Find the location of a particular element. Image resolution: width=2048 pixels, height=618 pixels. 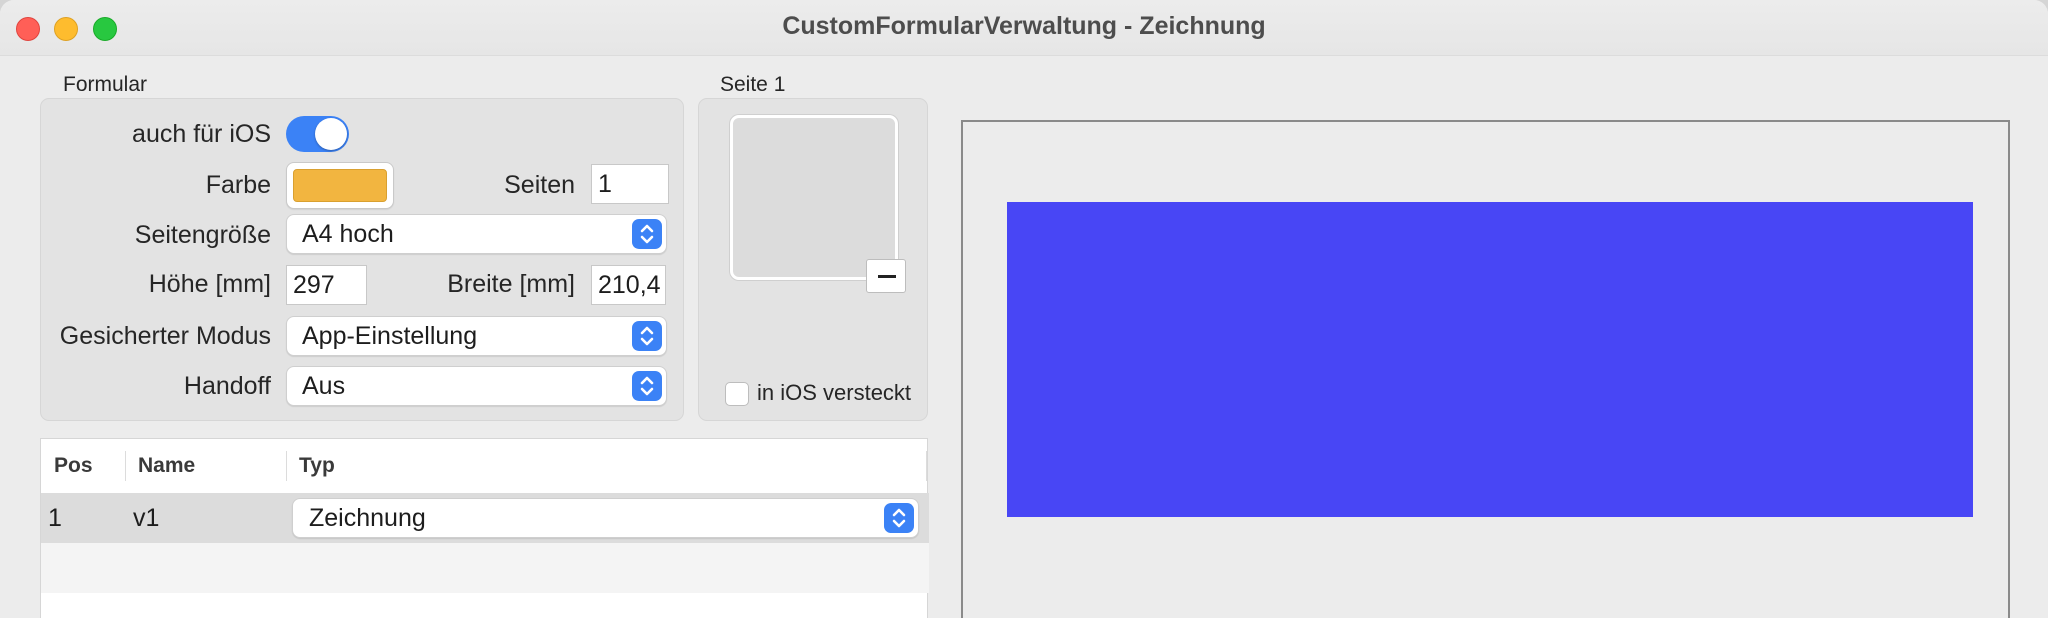

minus-icon is located at coordinates (887, 276).